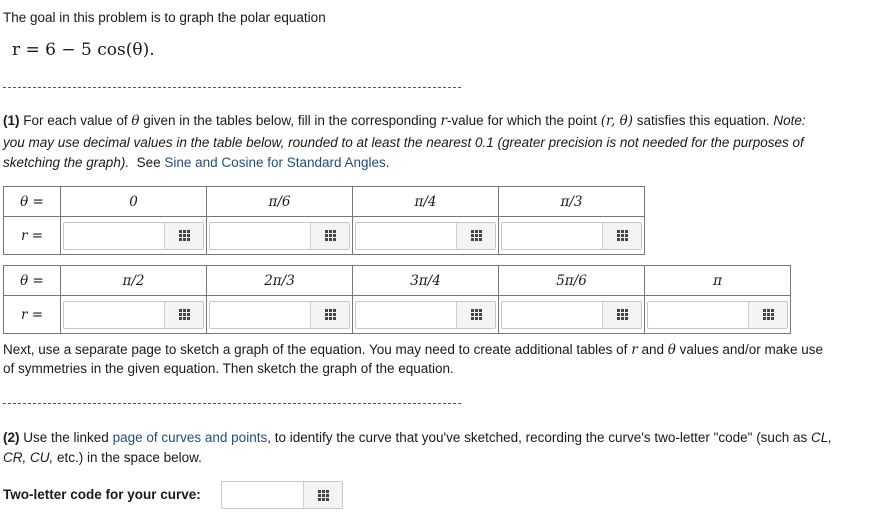  What do you see at coordinates (148, 162) in the screenshot?
I see `see-text: See` at bounding box center [148, 162].